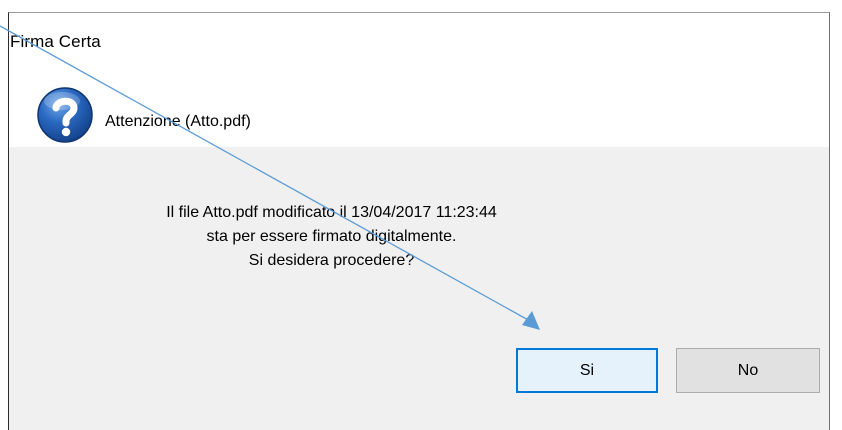  I want to click on no-button-label: No, so click(748, 370).